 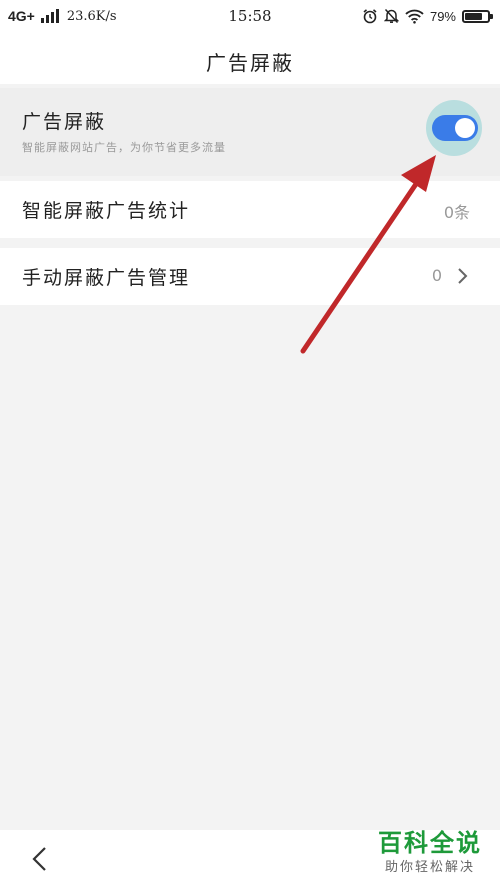 What do you see at coordinates (40, 859) in the screenshot?
I see `back-icon` at bounding box center [40, 859].